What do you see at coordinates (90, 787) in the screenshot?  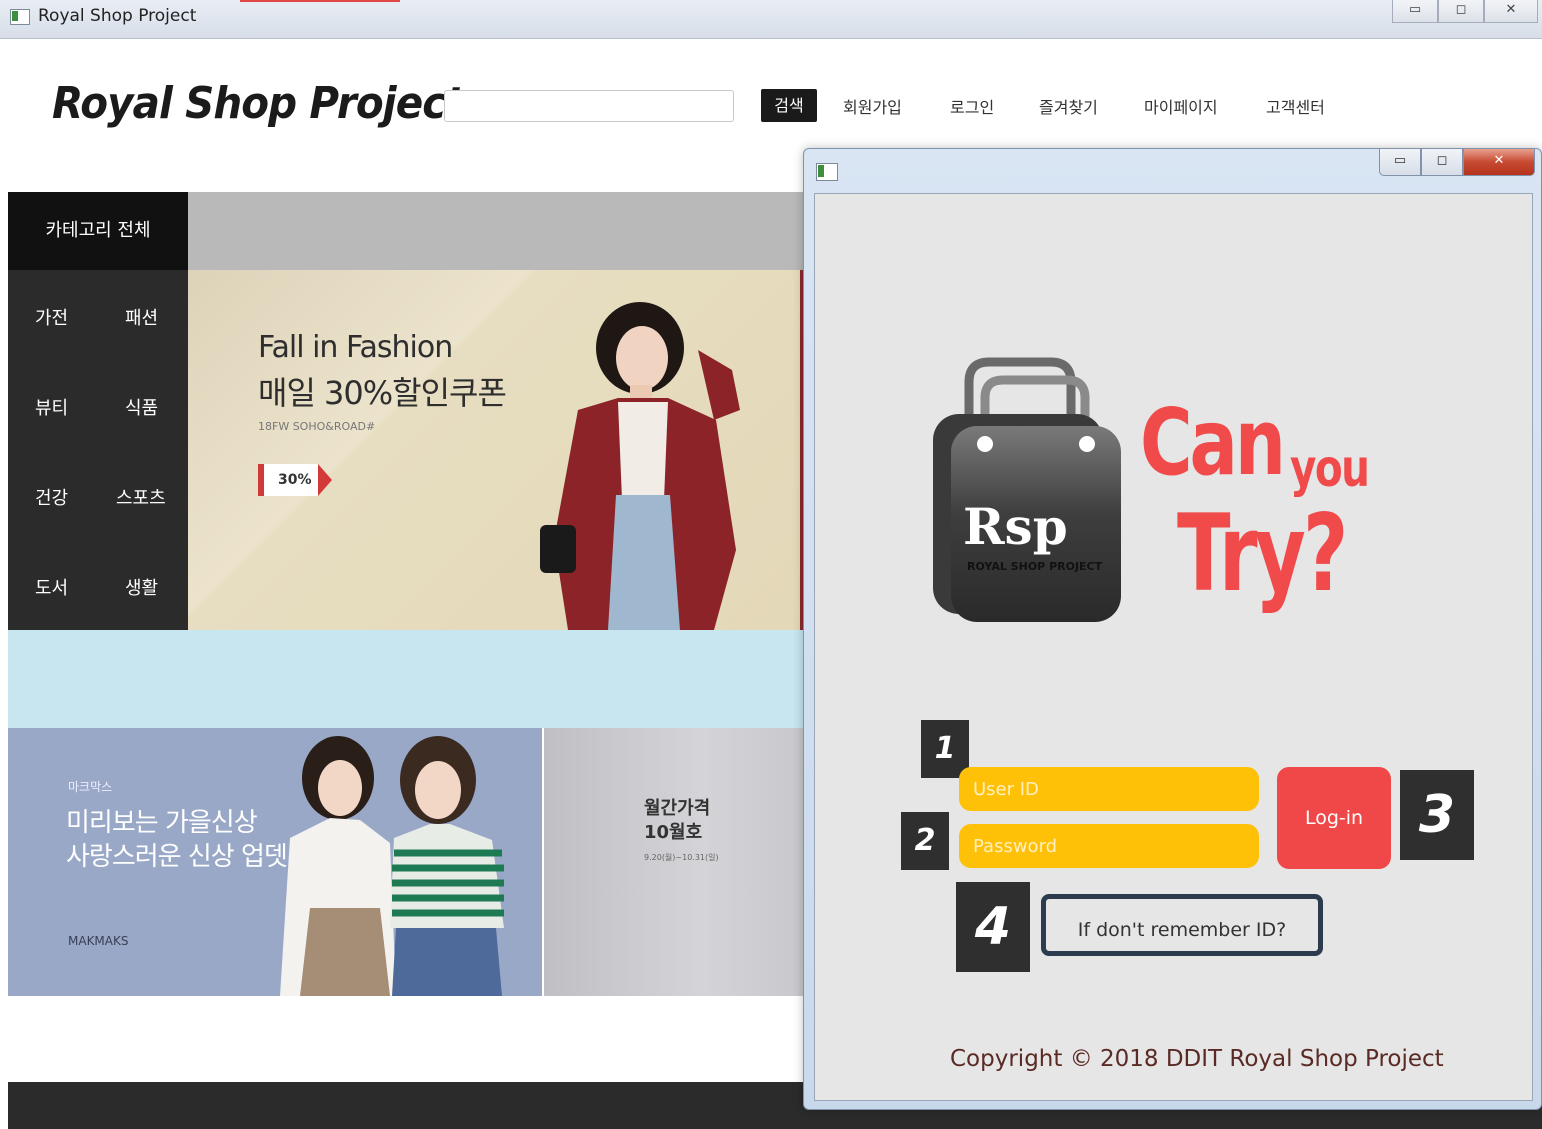 I see `banner2-brand: 마크막스` at bounding box center [90, 787].